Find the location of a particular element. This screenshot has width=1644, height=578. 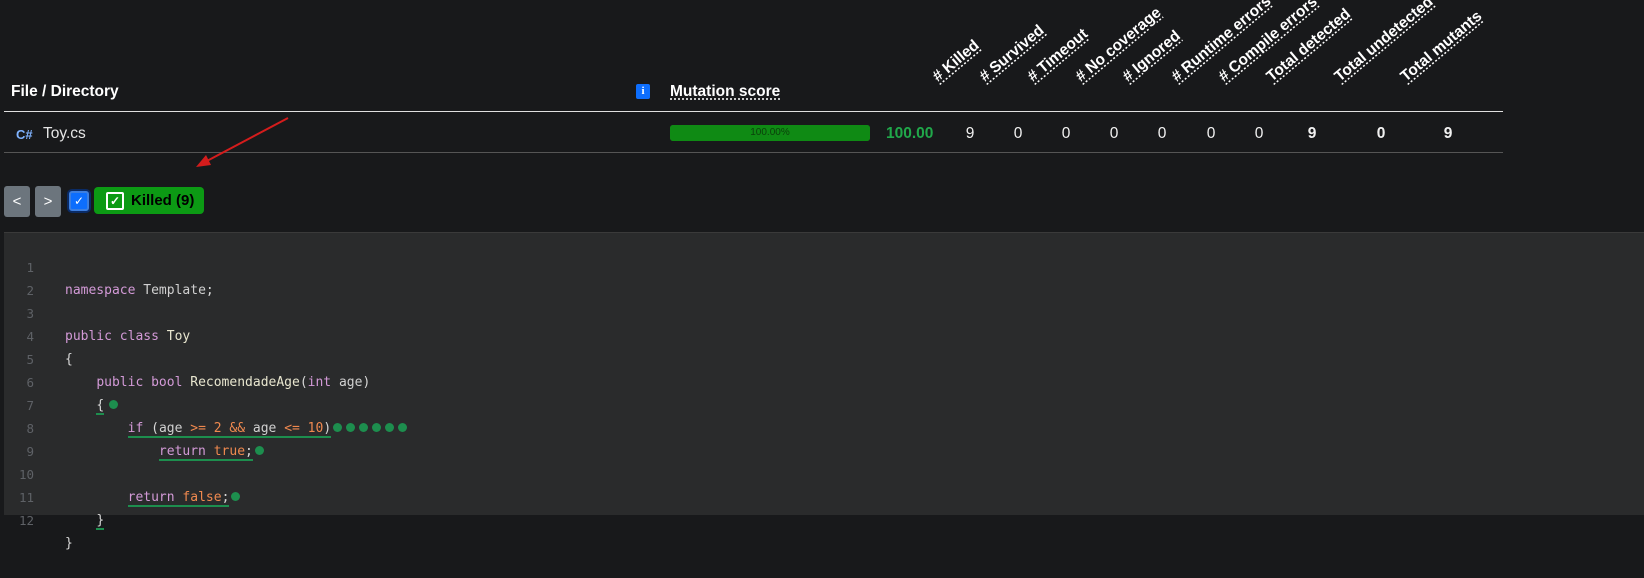

mutated-statement: return true; is located at coordinates (205, 452).